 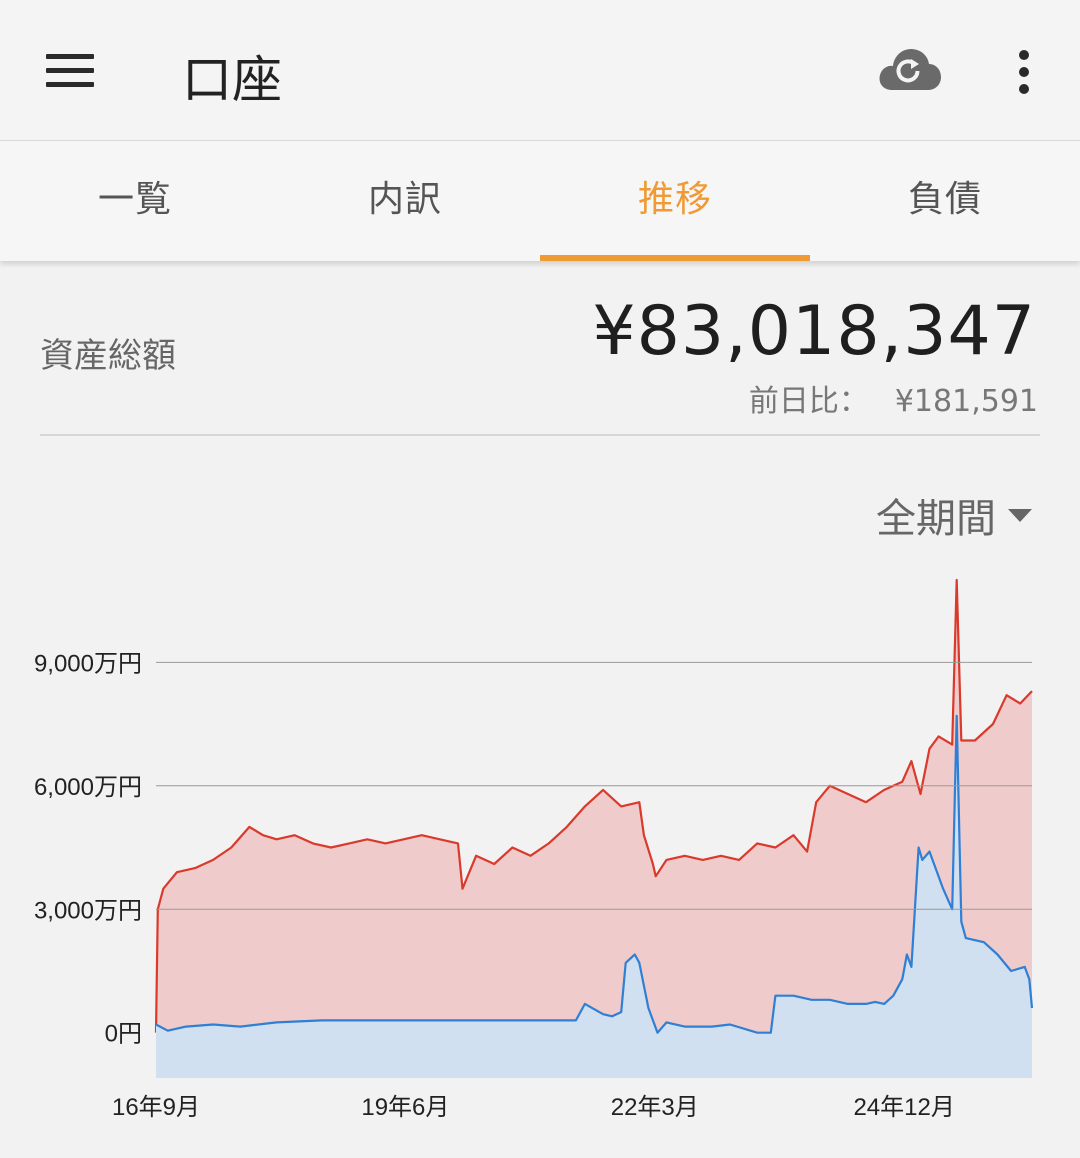 What do you see at coordinates (405, 1107) in the screenshot?
I see `x-tick-label: 19年6月` at bounding box center [405, 1107].